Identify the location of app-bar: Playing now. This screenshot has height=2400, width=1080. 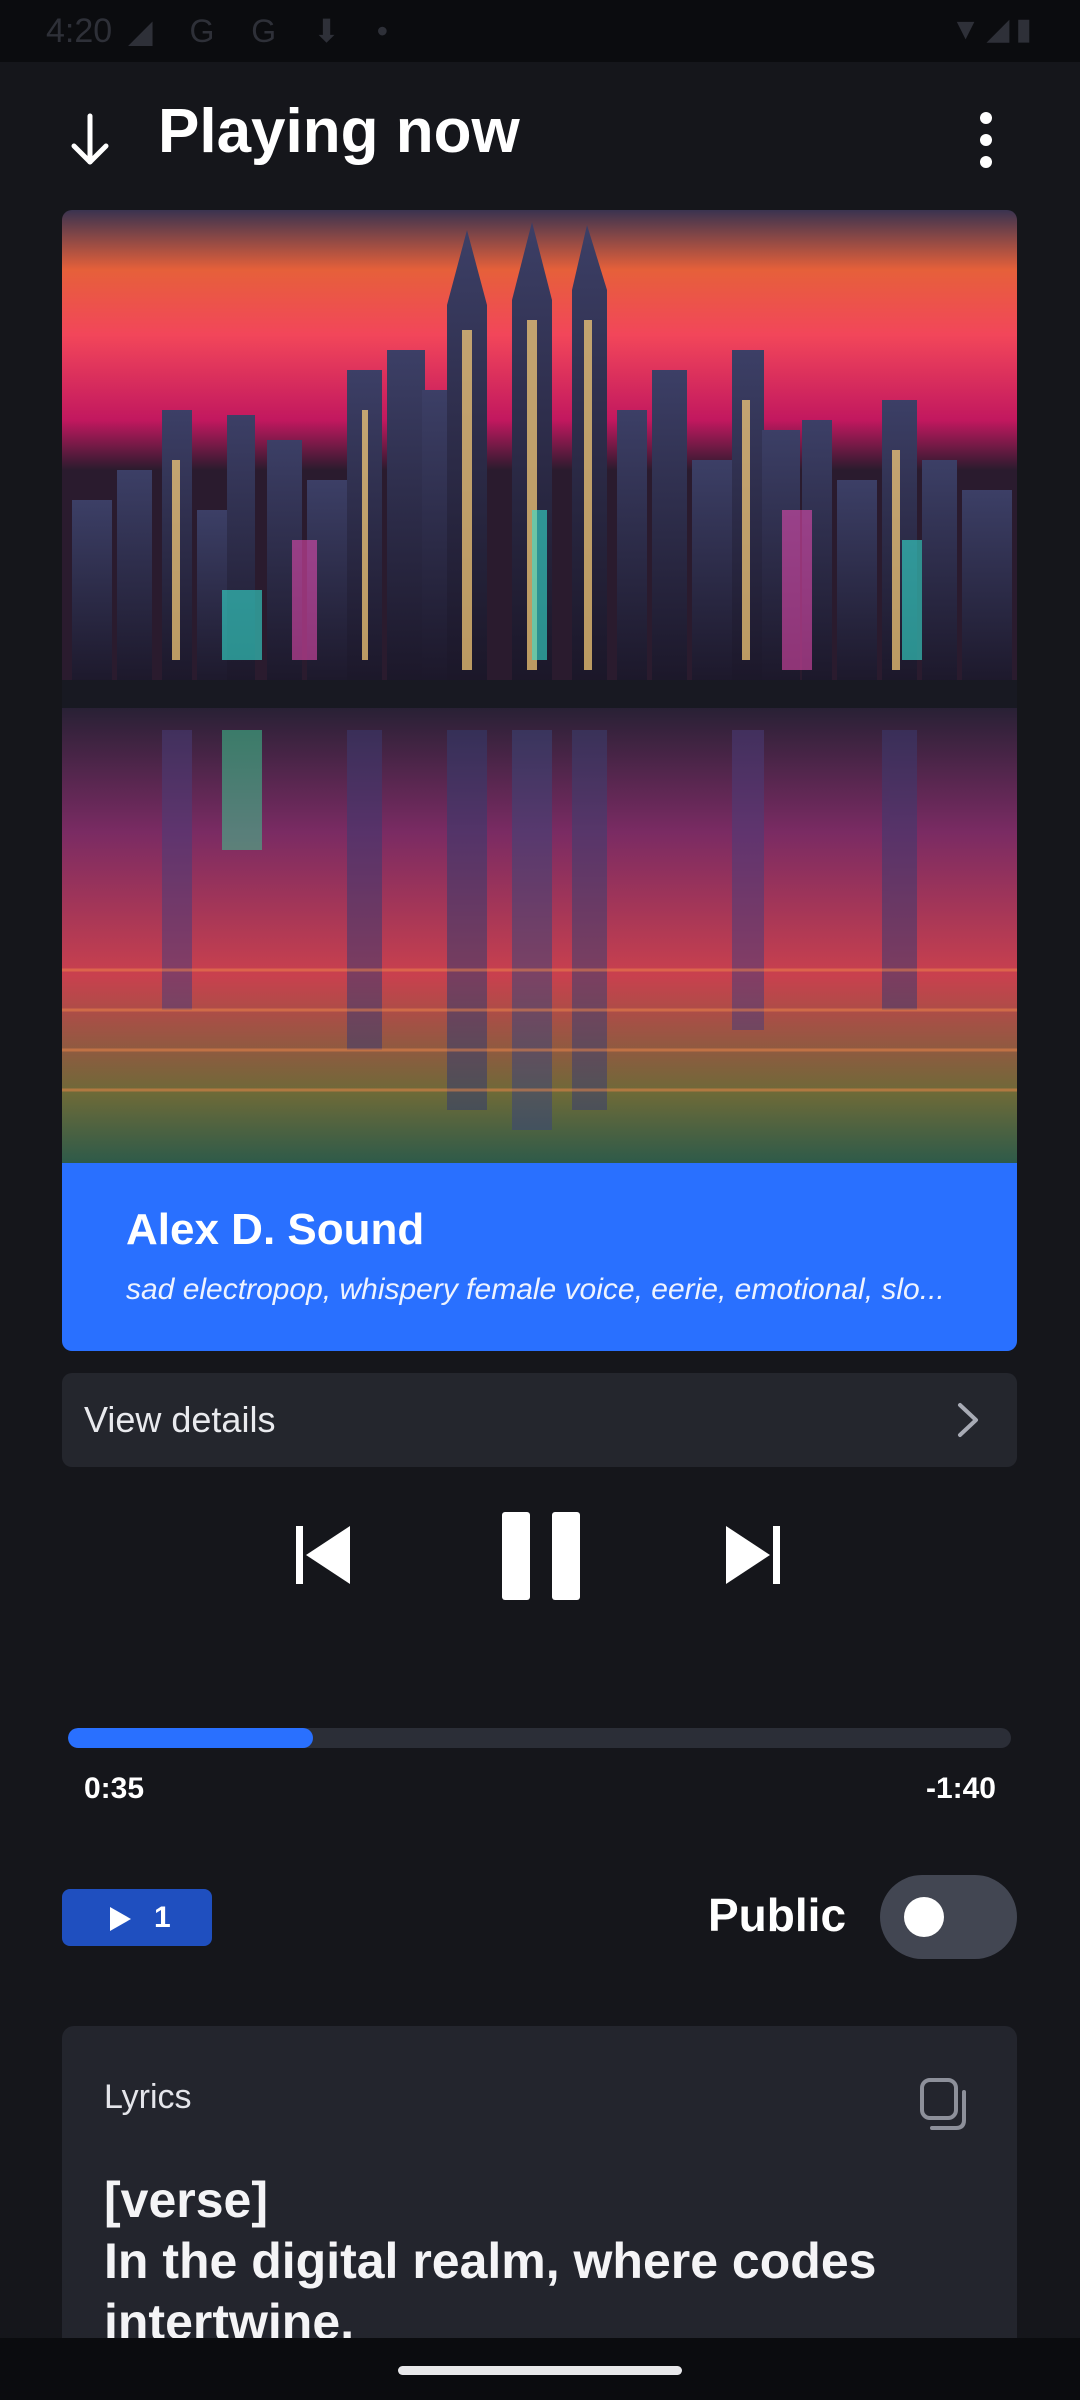
(540, 136).